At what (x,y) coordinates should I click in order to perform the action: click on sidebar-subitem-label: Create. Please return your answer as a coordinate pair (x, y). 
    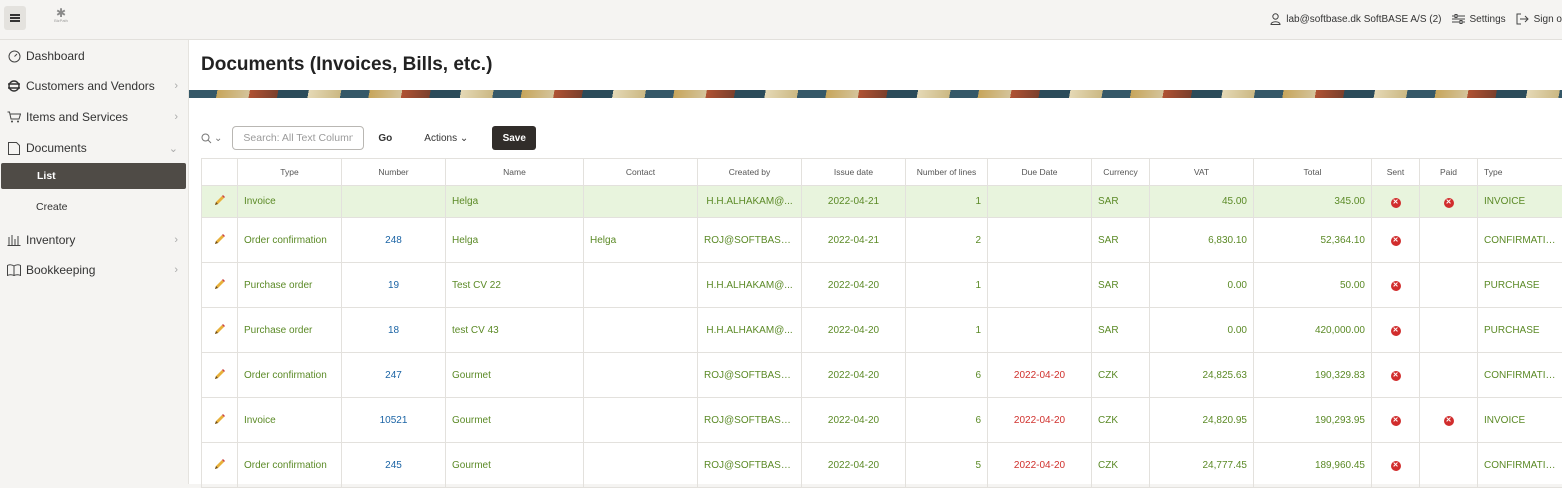
    Looking at the image, I should click on (52, 207).